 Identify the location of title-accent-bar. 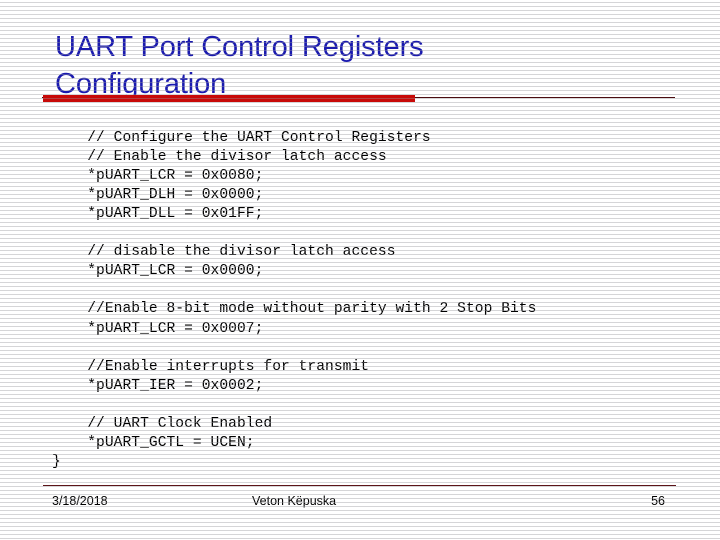
(229, 98).